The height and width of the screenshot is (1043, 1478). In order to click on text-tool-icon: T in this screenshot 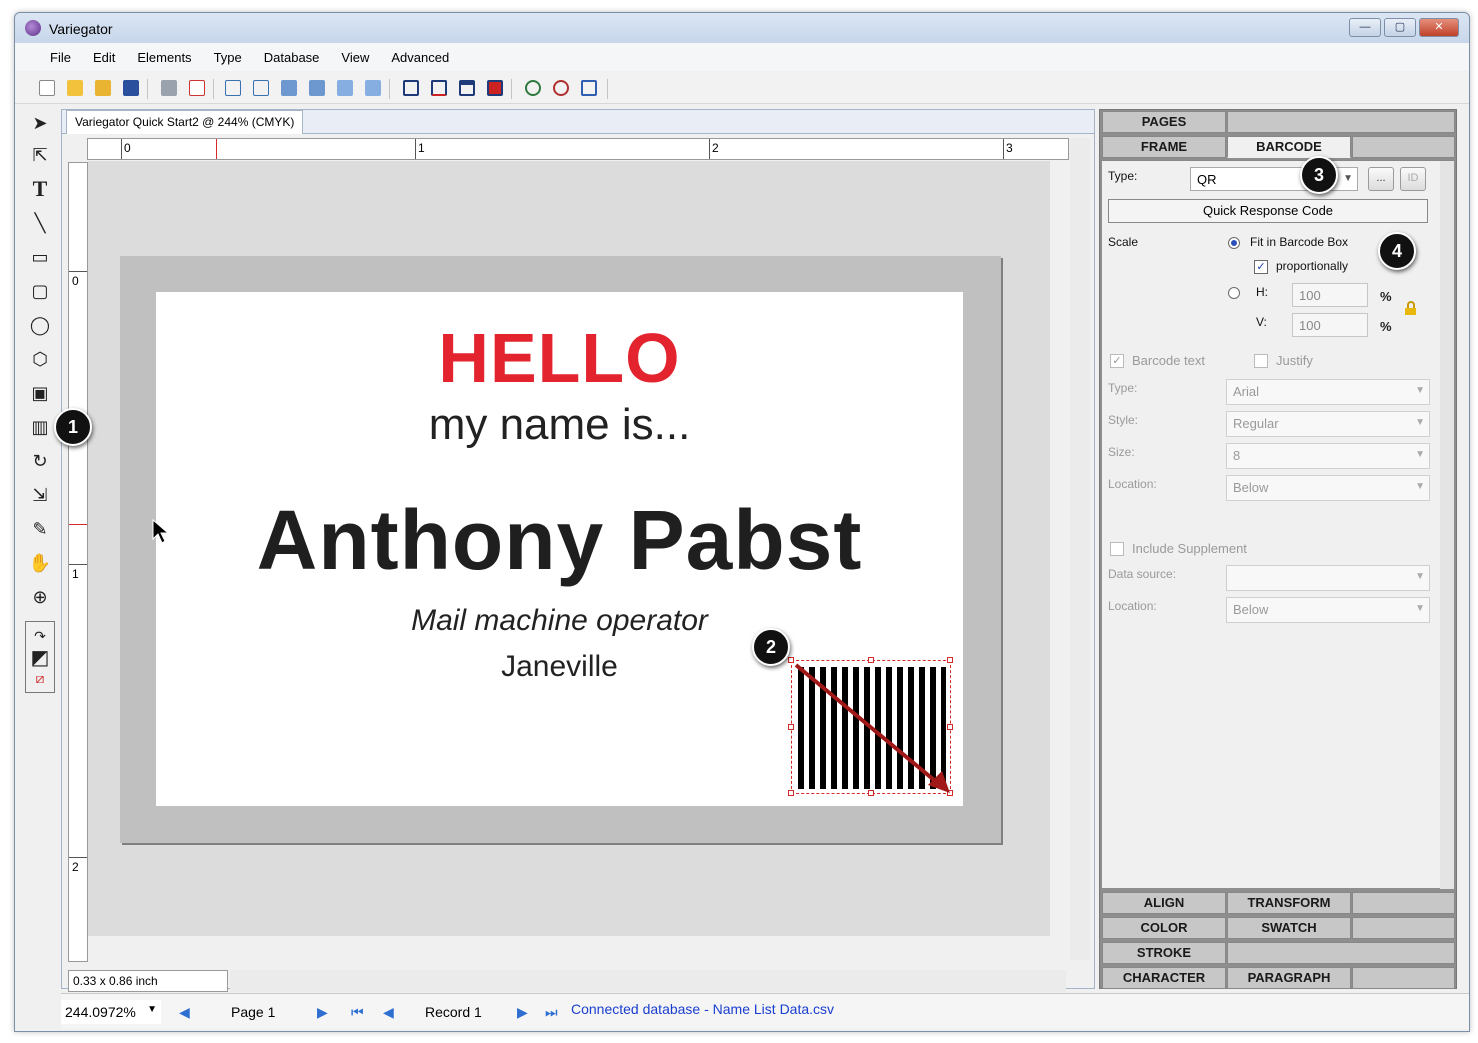, I will do `click(40, 189)`.